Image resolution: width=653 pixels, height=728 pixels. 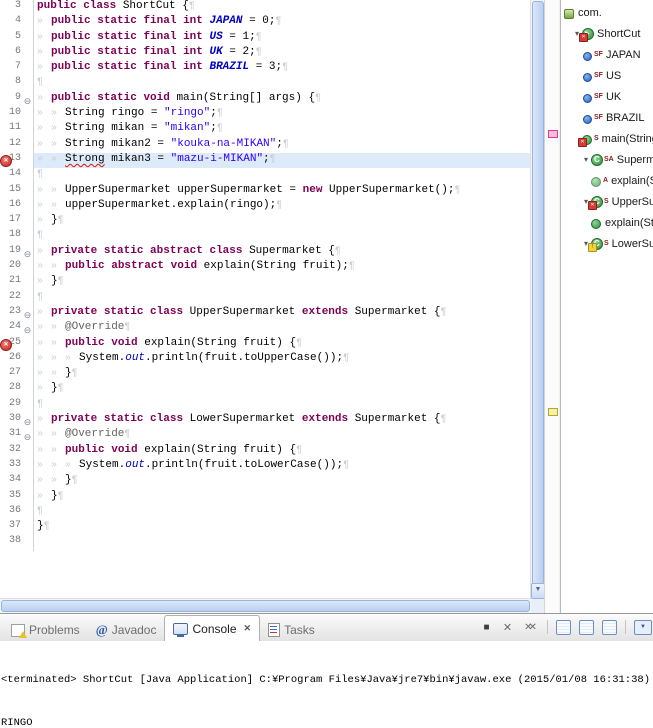 I want to click on line-number: 5, so click(x=15, y=38).